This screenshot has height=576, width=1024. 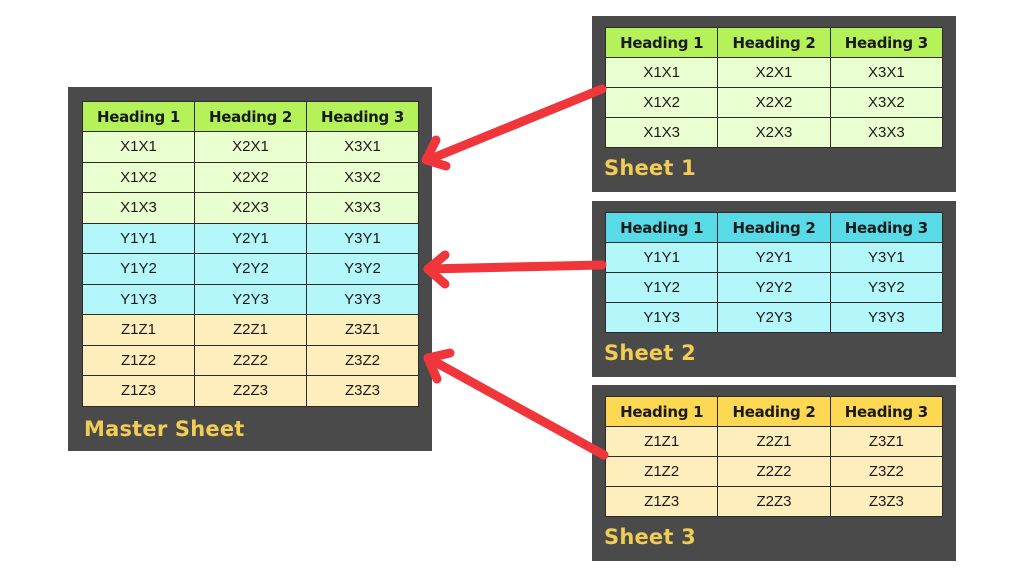 What do you see at coordinates (164, 429) in the screenshot?
I see `master-sheet-label: Master Sheet` at bounding box center [164, 429].